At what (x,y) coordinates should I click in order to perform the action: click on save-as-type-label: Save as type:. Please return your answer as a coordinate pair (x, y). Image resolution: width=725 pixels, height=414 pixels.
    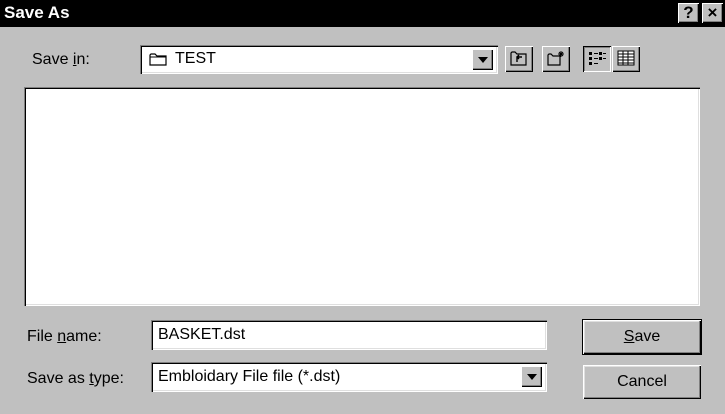
    Looking at the image, I should click on (75, 378).